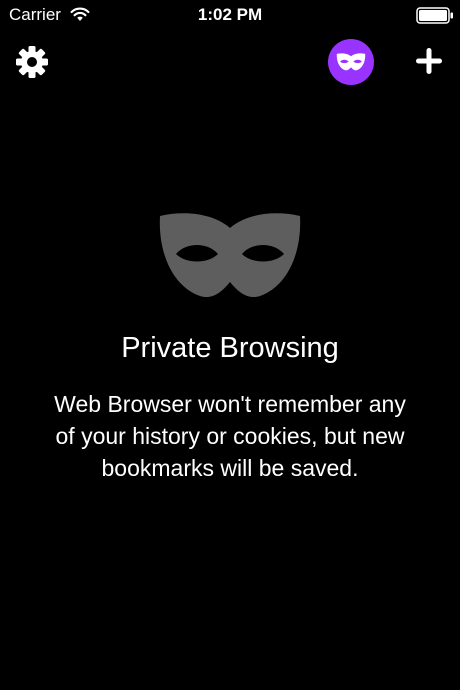 This screenshot has width=460, height=690. I want to click on plus-icon, so click(429, 61).